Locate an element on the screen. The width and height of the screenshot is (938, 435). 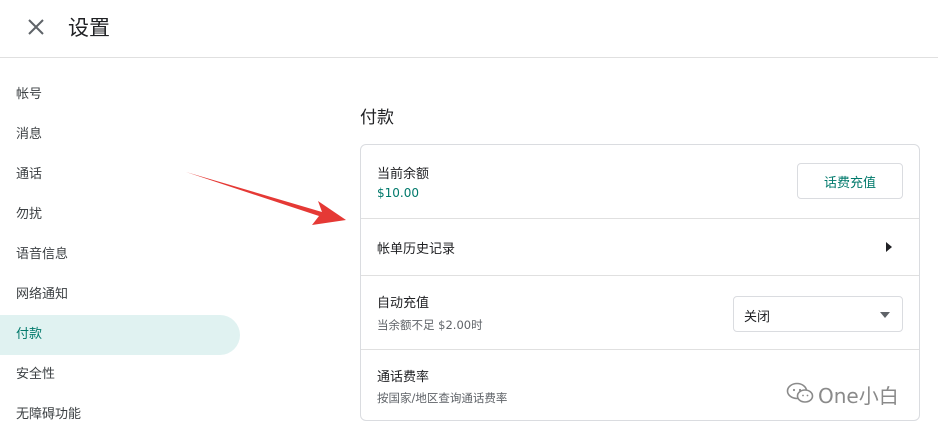
sidebar-item-security: 安全性 is located at coordinates (120, 375).